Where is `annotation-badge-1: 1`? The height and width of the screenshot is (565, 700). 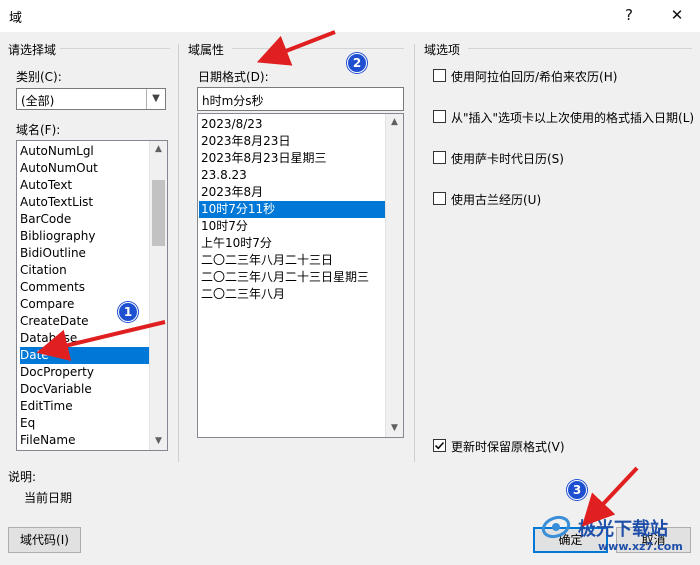
annotation-badge-1: 1 is located at coordinates (128, 312).